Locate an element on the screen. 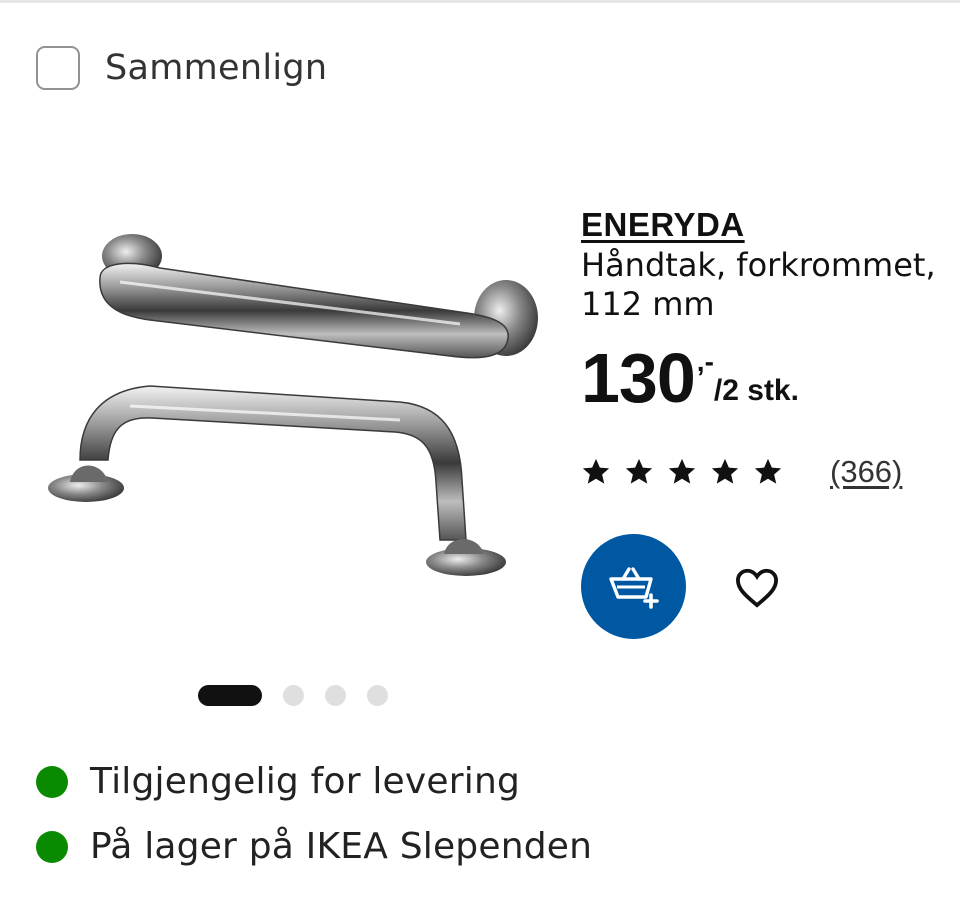  availability-delivery: Tilgjengelig for levering is located at coordinates (278, 781).